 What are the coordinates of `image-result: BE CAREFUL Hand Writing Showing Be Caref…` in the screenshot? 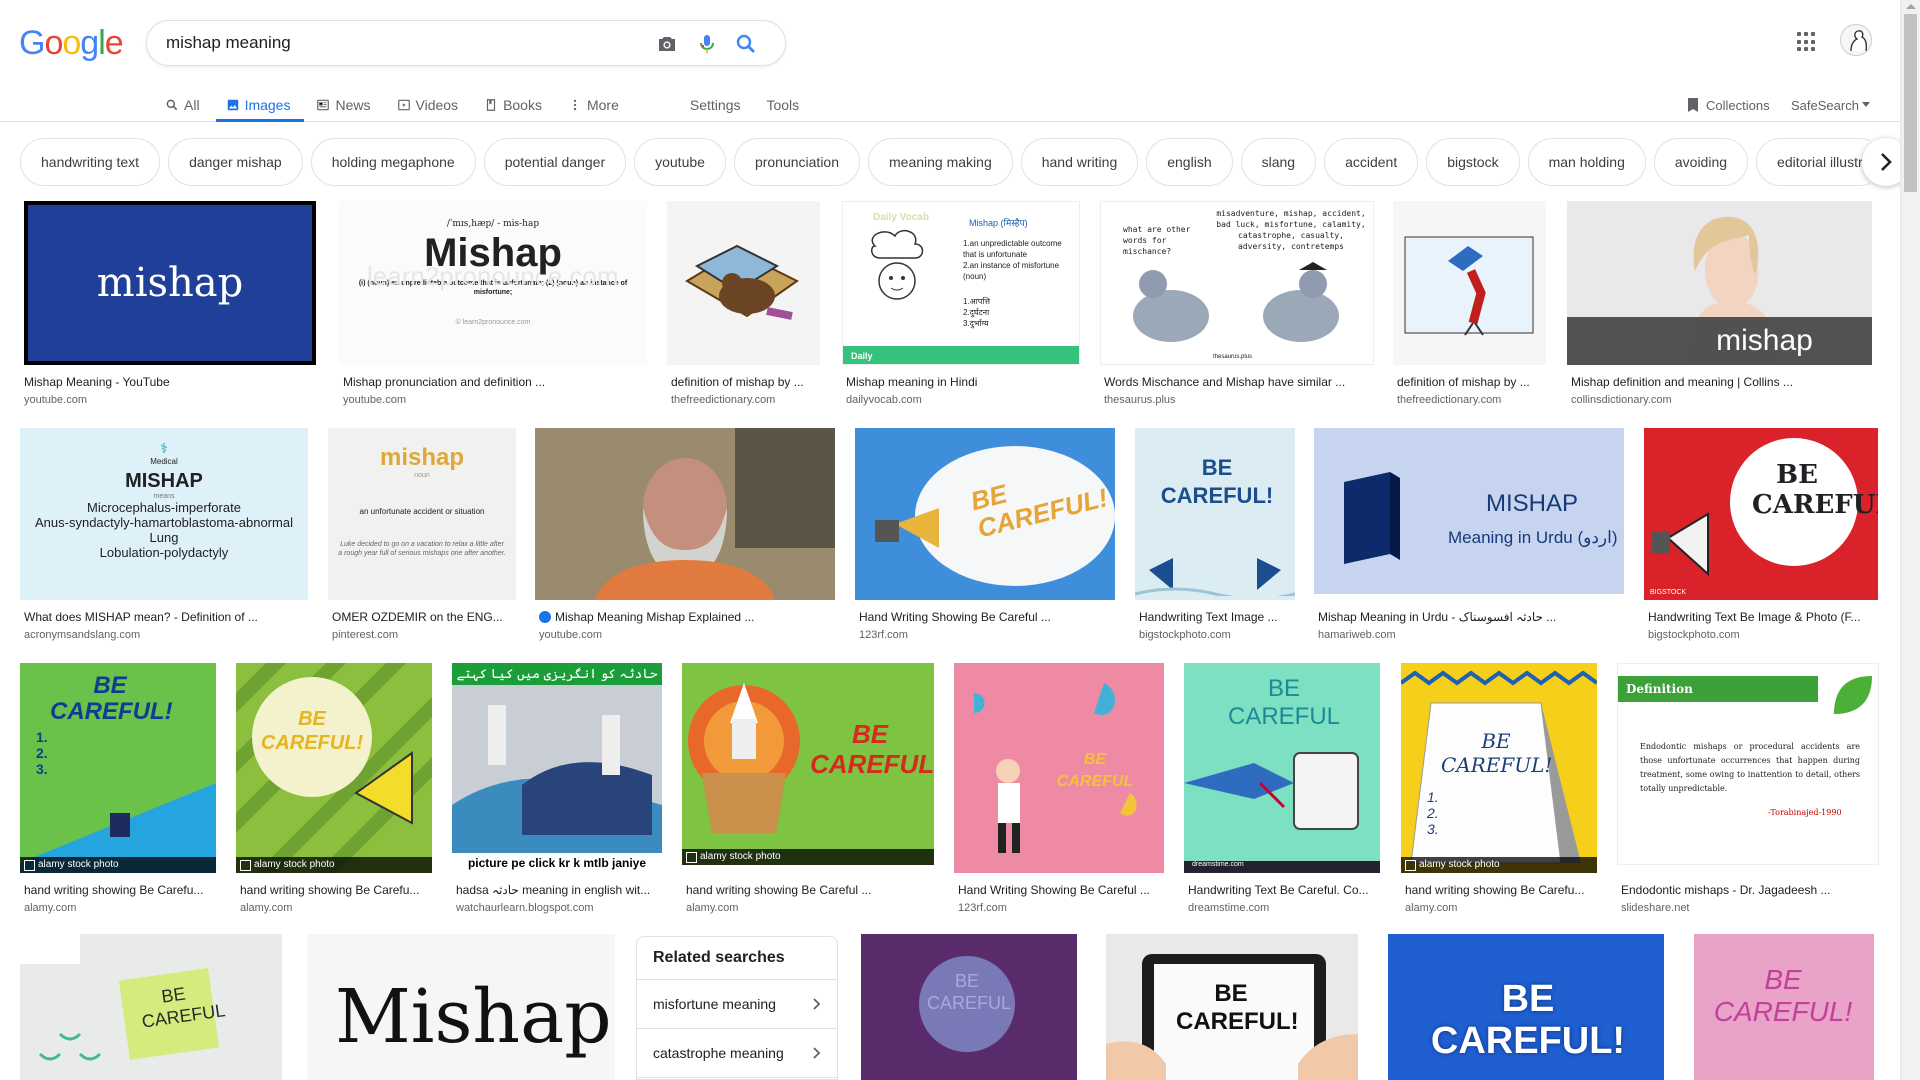 It's located at (1060, 790).